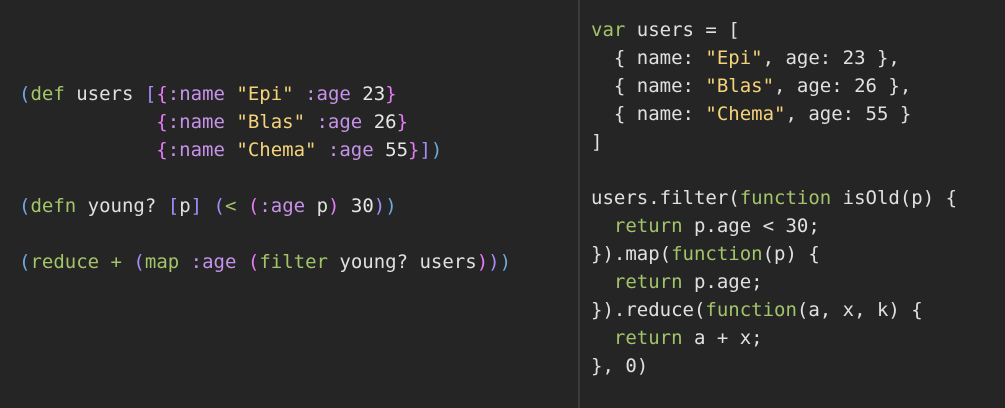  I want to click on code-token: young? users, so click(402, 262).